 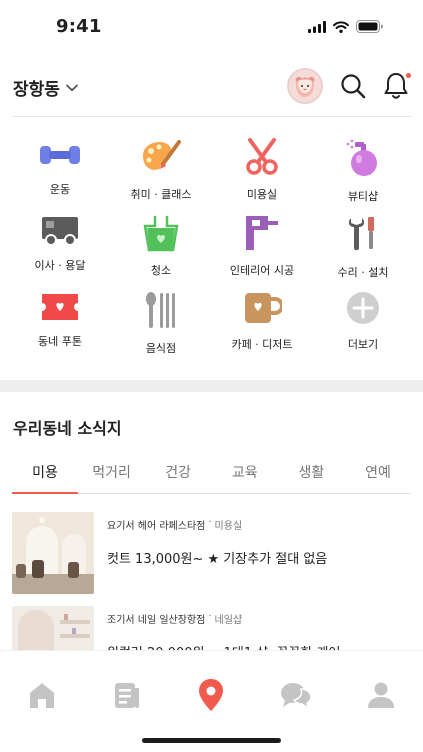 What do you see at coordinates (160, 310) in the screenshot?
I see `utensils-icon` at bounding box center [160, 310].